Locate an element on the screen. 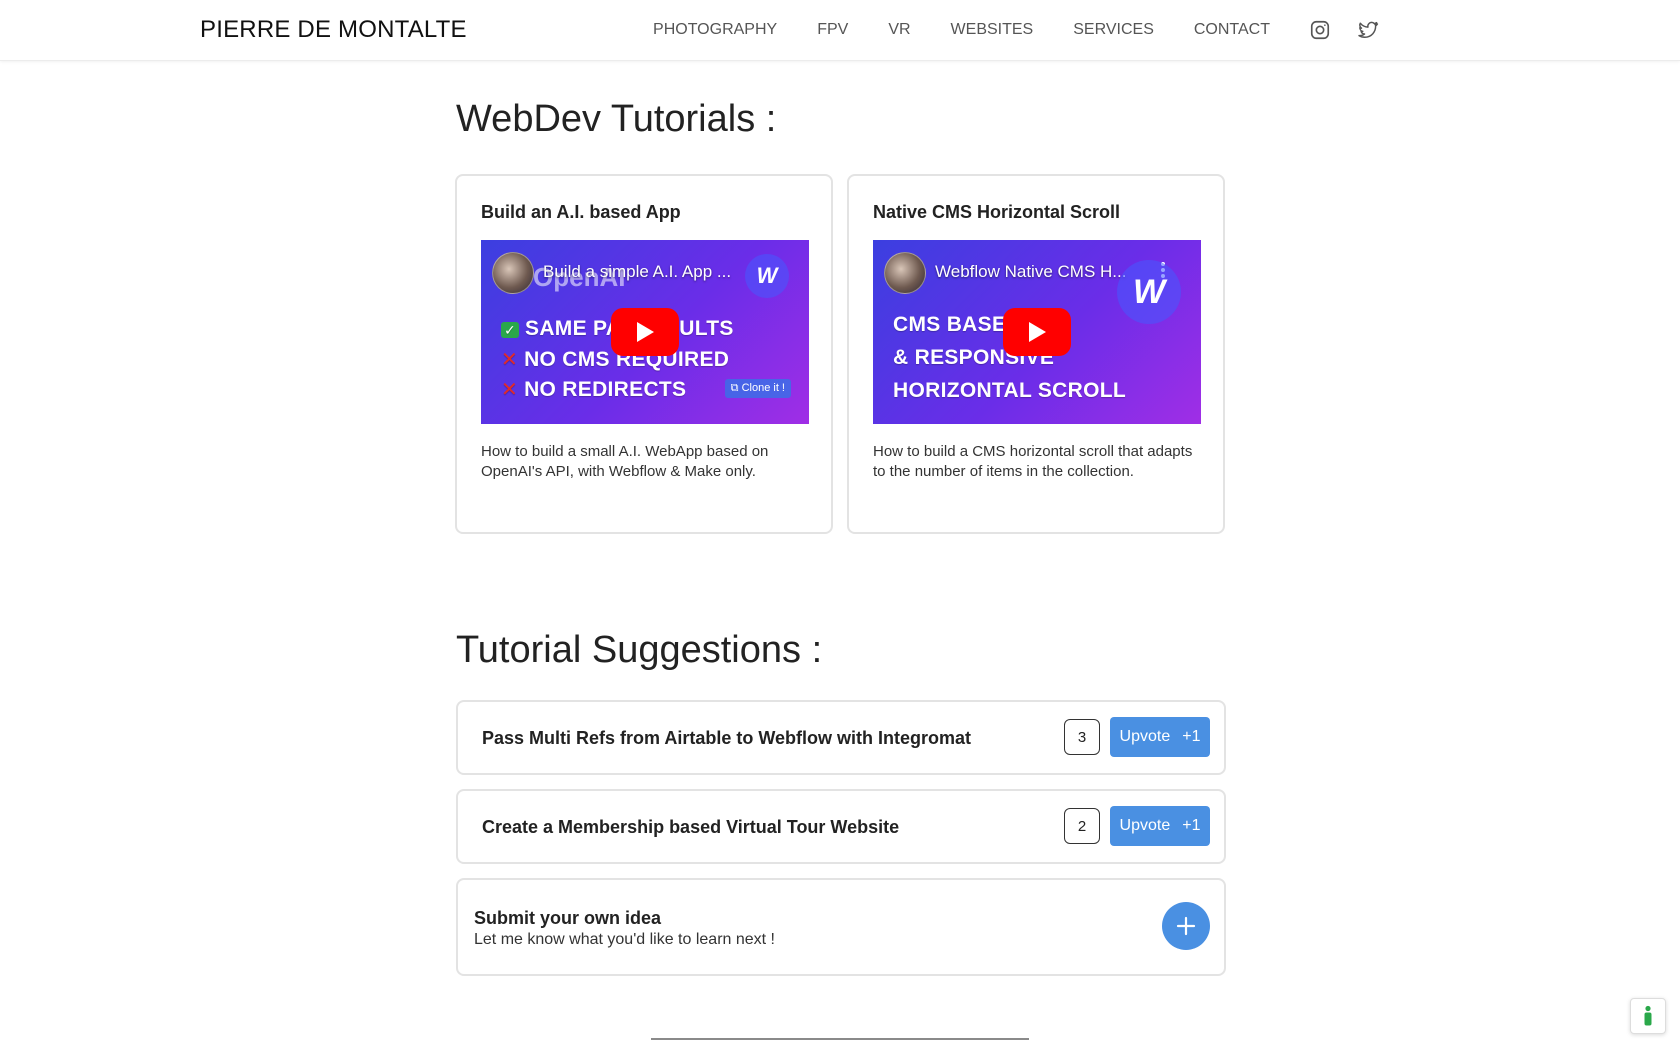 This screenshot has width=1680, height=1050. vote-count: 2 is located at coordinates (1082, 826).